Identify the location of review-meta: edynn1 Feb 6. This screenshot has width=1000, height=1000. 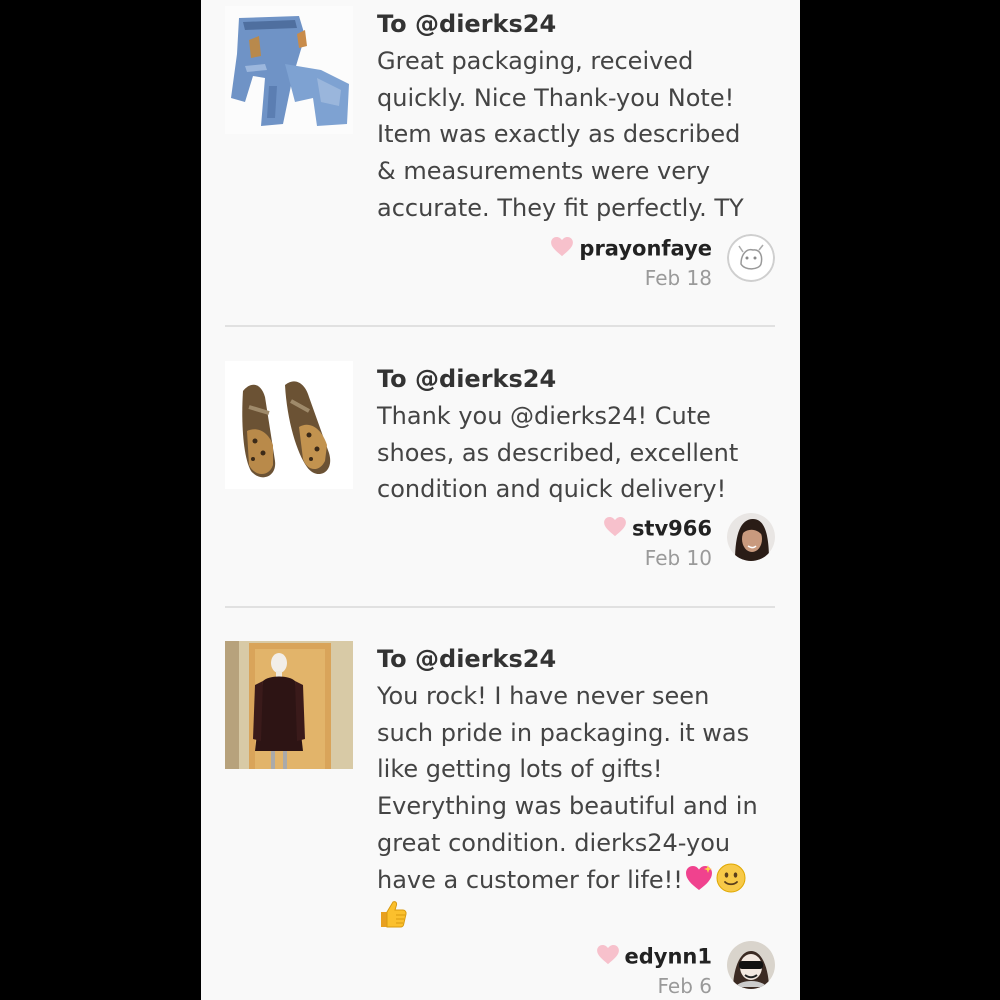
(654, 970).